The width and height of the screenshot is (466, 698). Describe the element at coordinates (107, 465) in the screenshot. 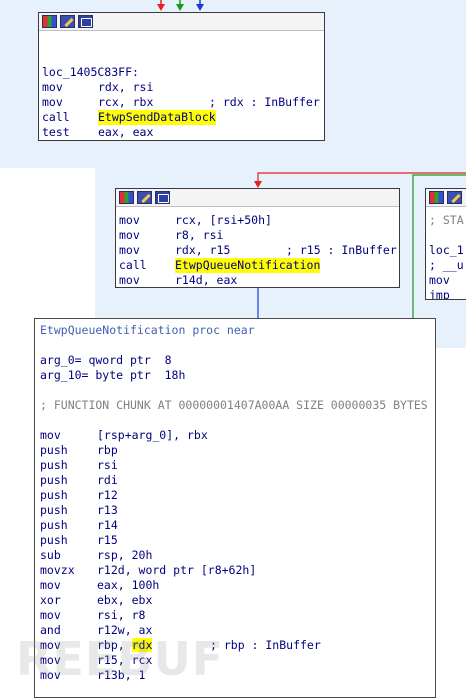

I see `operands: rsi` at that location.